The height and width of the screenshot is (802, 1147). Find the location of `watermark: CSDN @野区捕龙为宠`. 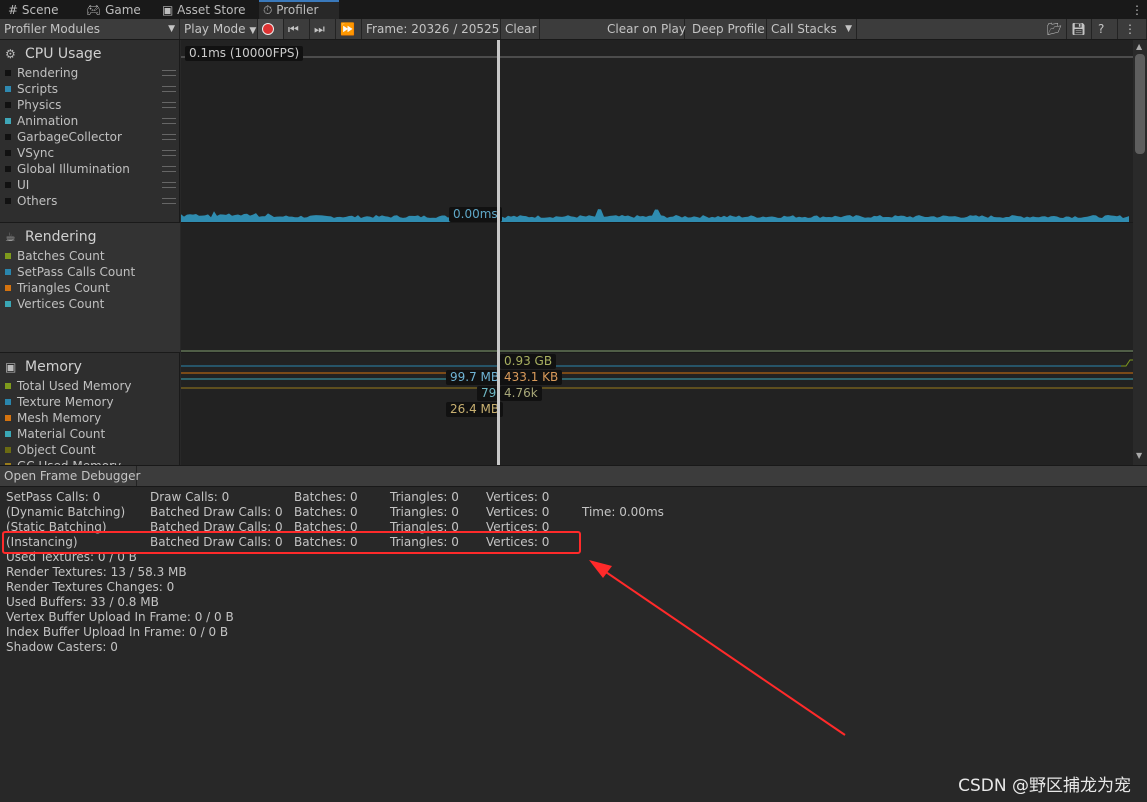

watermark: CSDN @野区捕龙为宠 is located at coordinates (1044, 786).